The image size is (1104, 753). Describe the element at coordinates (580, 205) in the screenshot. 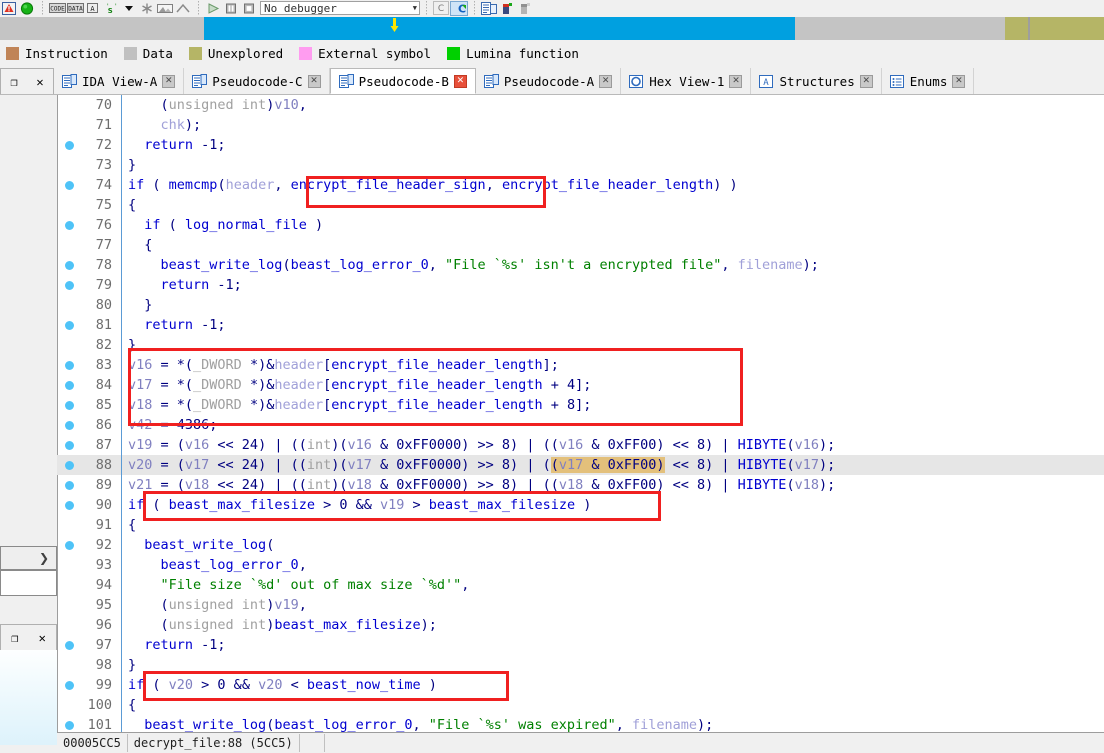

I see `code-line: 75 {` at that location.